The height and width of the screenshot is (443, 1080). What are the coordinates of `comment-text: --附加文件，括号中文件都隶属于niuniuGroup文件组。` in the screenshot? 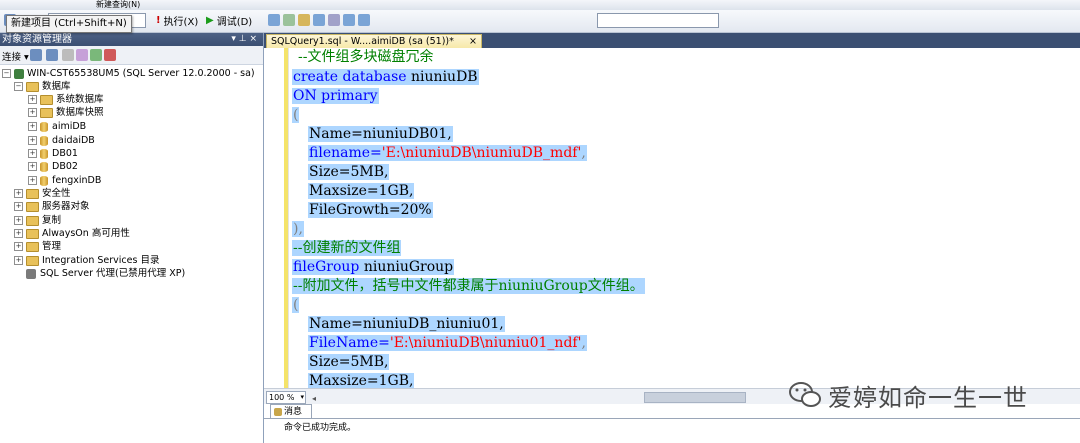 It's located at (468, 286).